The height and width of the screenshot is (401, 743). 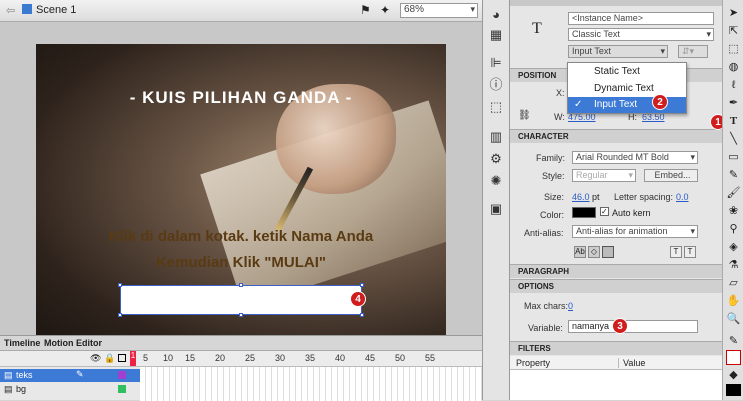 I want to click on frame-grid, so click(x=311, y=384).